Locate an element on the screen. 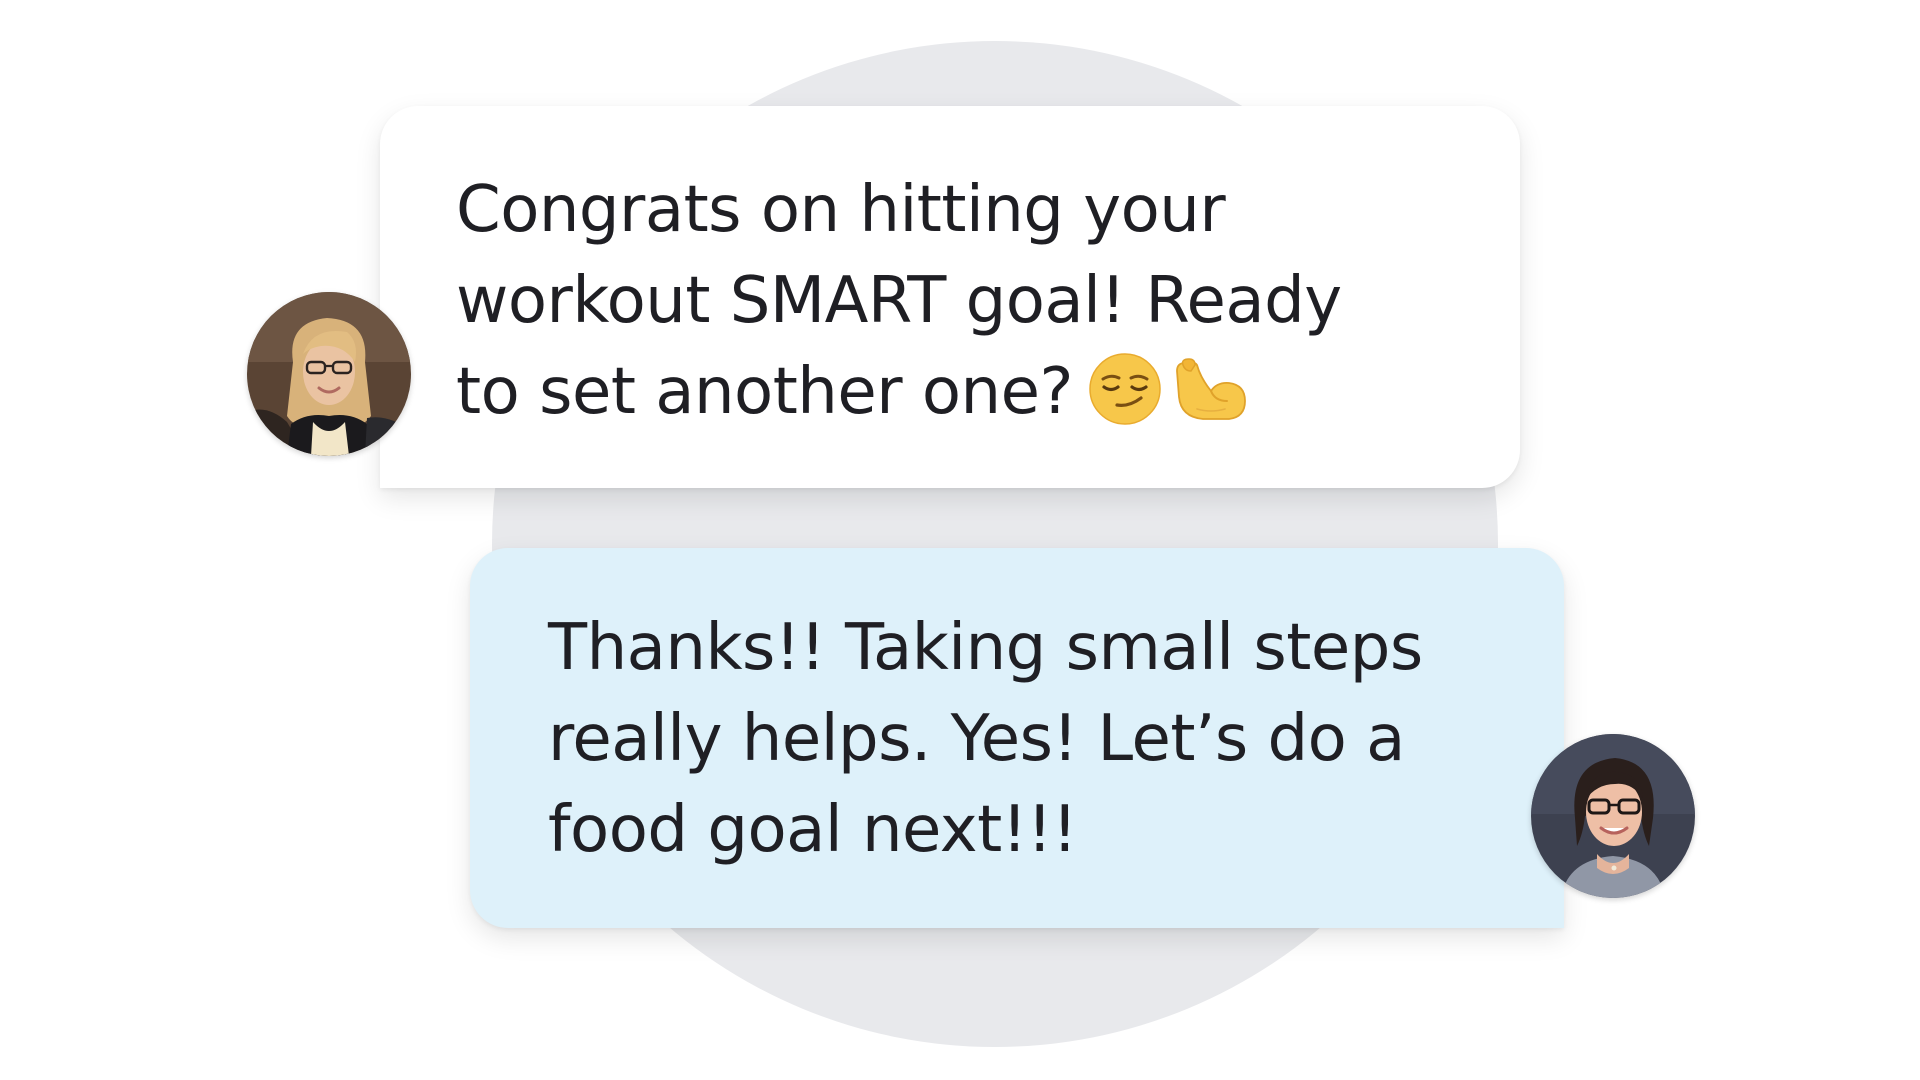  user-avatar is located at coordinates (1613, 816).